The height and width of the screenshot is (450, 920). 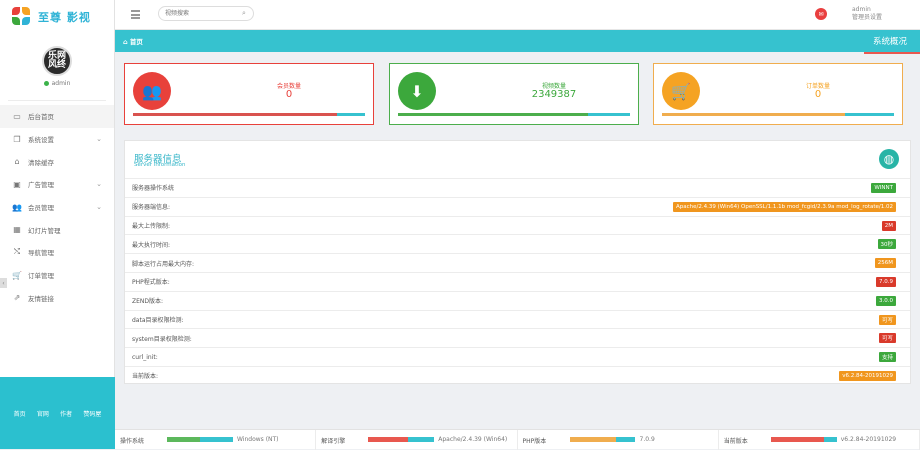 I want to click on footer-stat-label: 操作系统, so click(x=132, y=441).